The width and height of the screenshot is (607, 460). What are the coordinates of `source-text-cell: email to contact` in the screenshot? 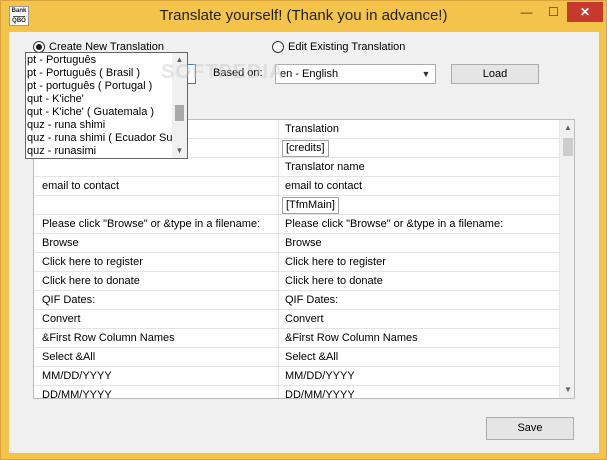 It's located at (156, 186).